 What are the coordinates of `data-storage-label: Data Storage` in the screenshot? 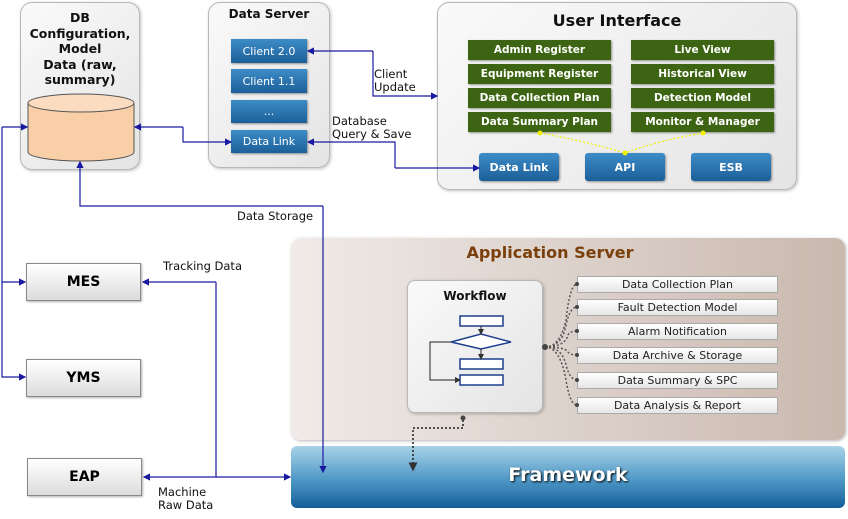 It's located at (275, 216).